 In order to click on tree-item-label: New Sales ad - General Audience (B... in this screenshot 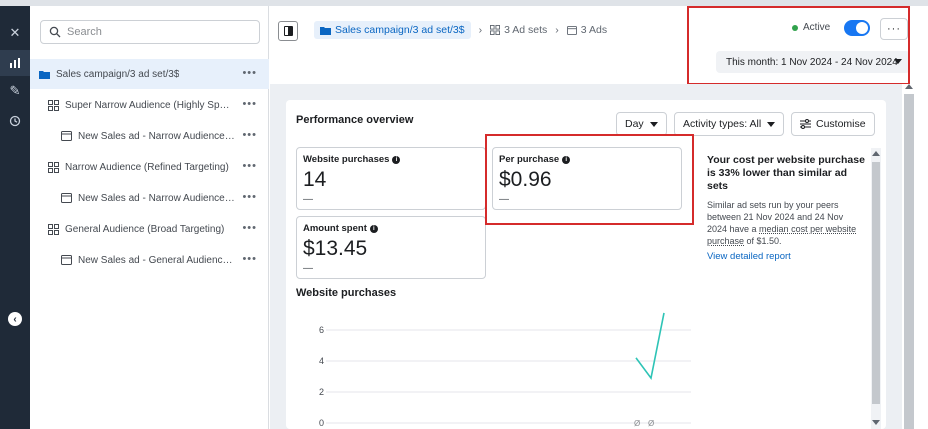, I will do `click(157, 260)`.